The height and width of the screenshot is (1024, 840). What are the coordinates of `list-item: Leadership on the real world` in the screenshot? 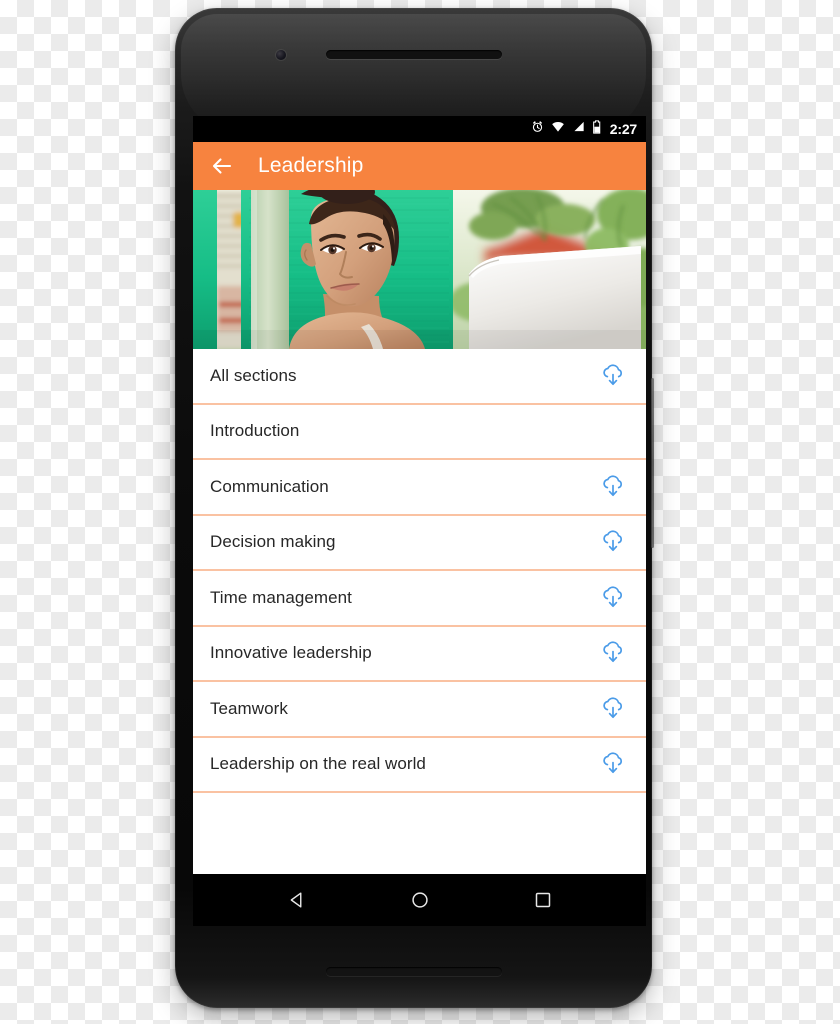 It's located at (419, 765).